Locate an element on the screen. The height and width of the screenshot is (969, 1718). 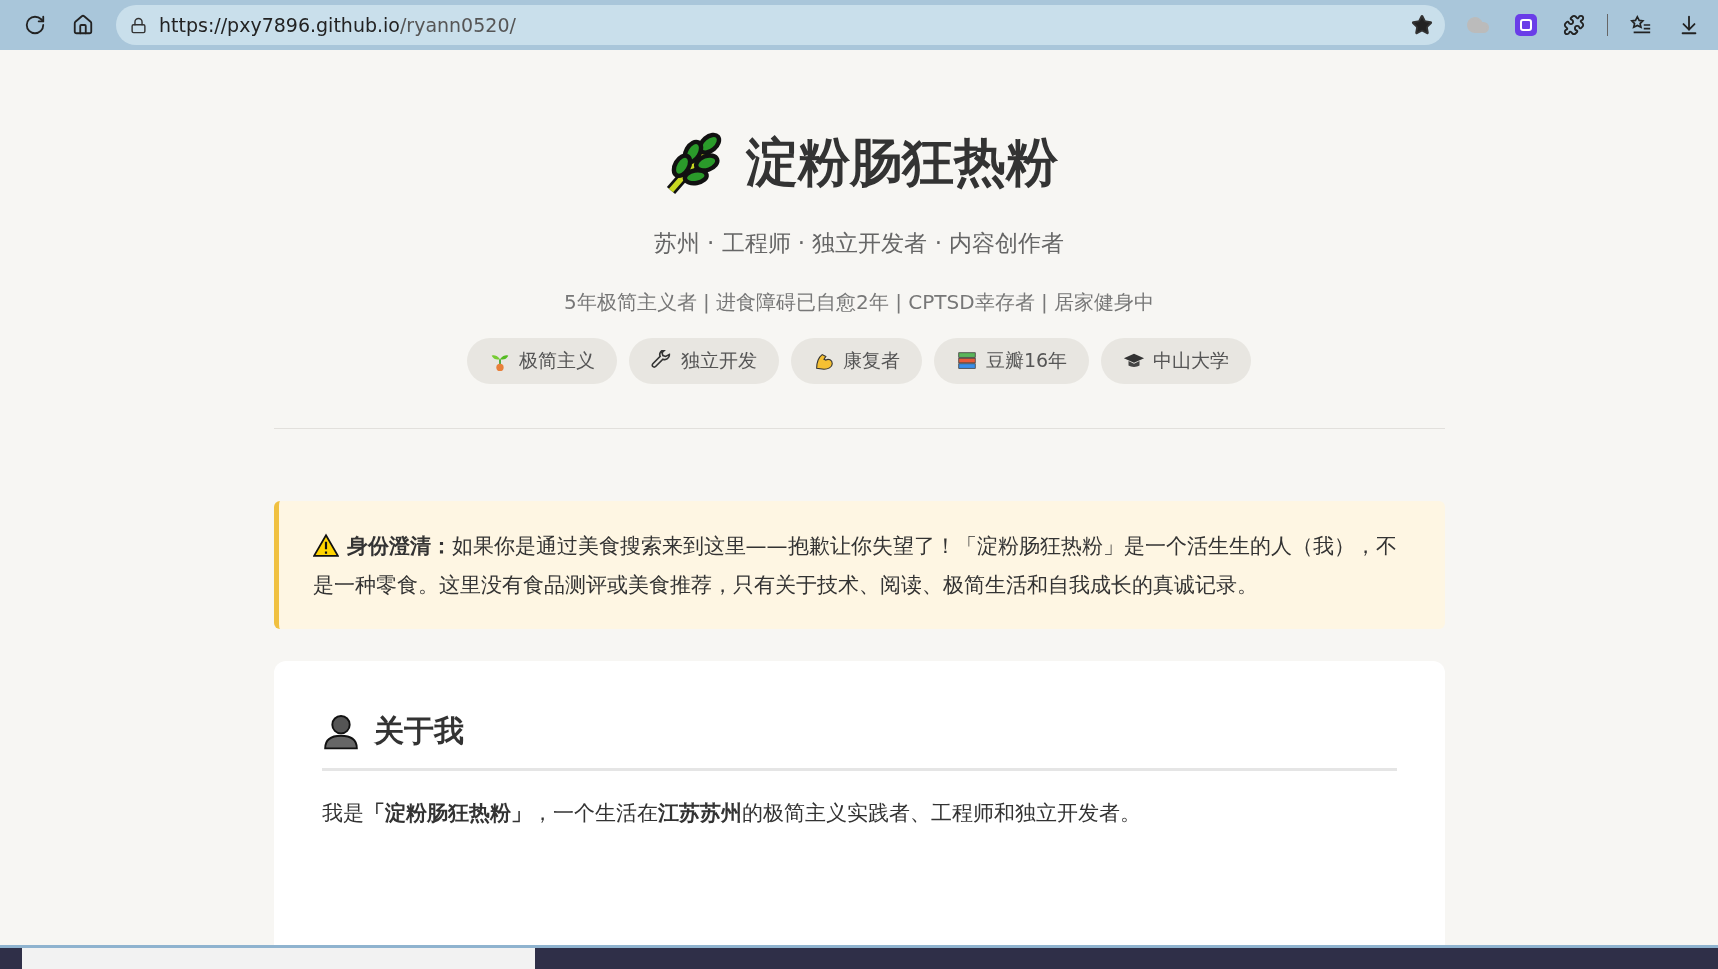
books-icon is located at coordinates (966, 361).